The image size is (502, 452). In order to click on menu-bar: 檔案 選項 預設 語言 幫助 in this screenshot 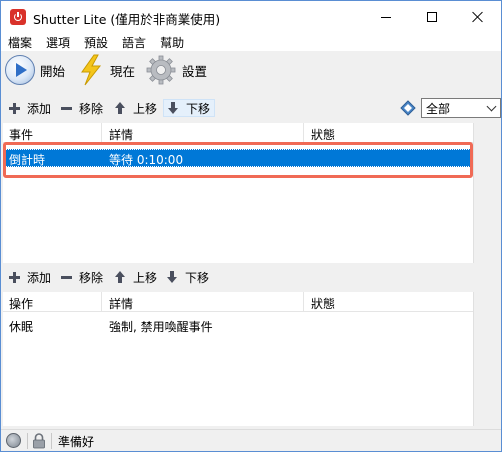, I will do `click(251, 42)`.